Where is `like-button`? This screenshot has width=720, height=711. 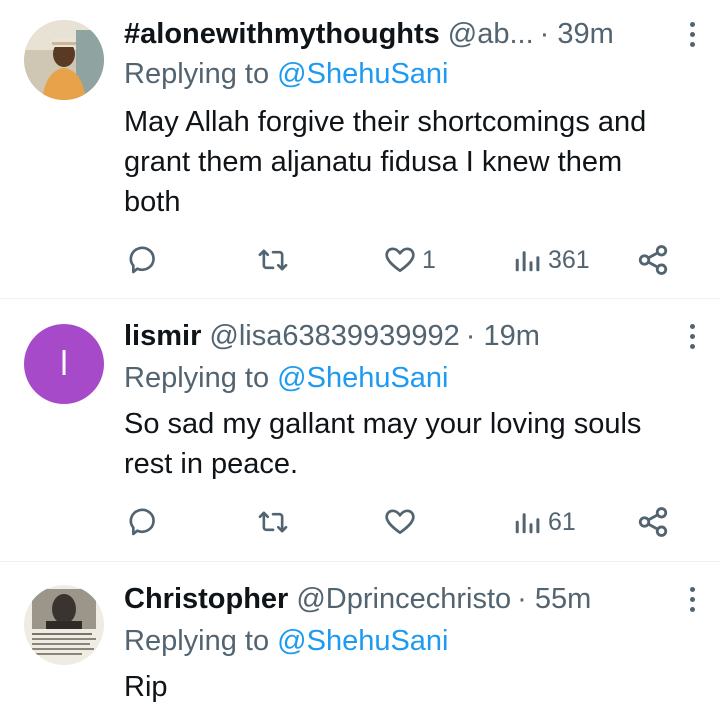 like-button is located at coordinates (400, 522).